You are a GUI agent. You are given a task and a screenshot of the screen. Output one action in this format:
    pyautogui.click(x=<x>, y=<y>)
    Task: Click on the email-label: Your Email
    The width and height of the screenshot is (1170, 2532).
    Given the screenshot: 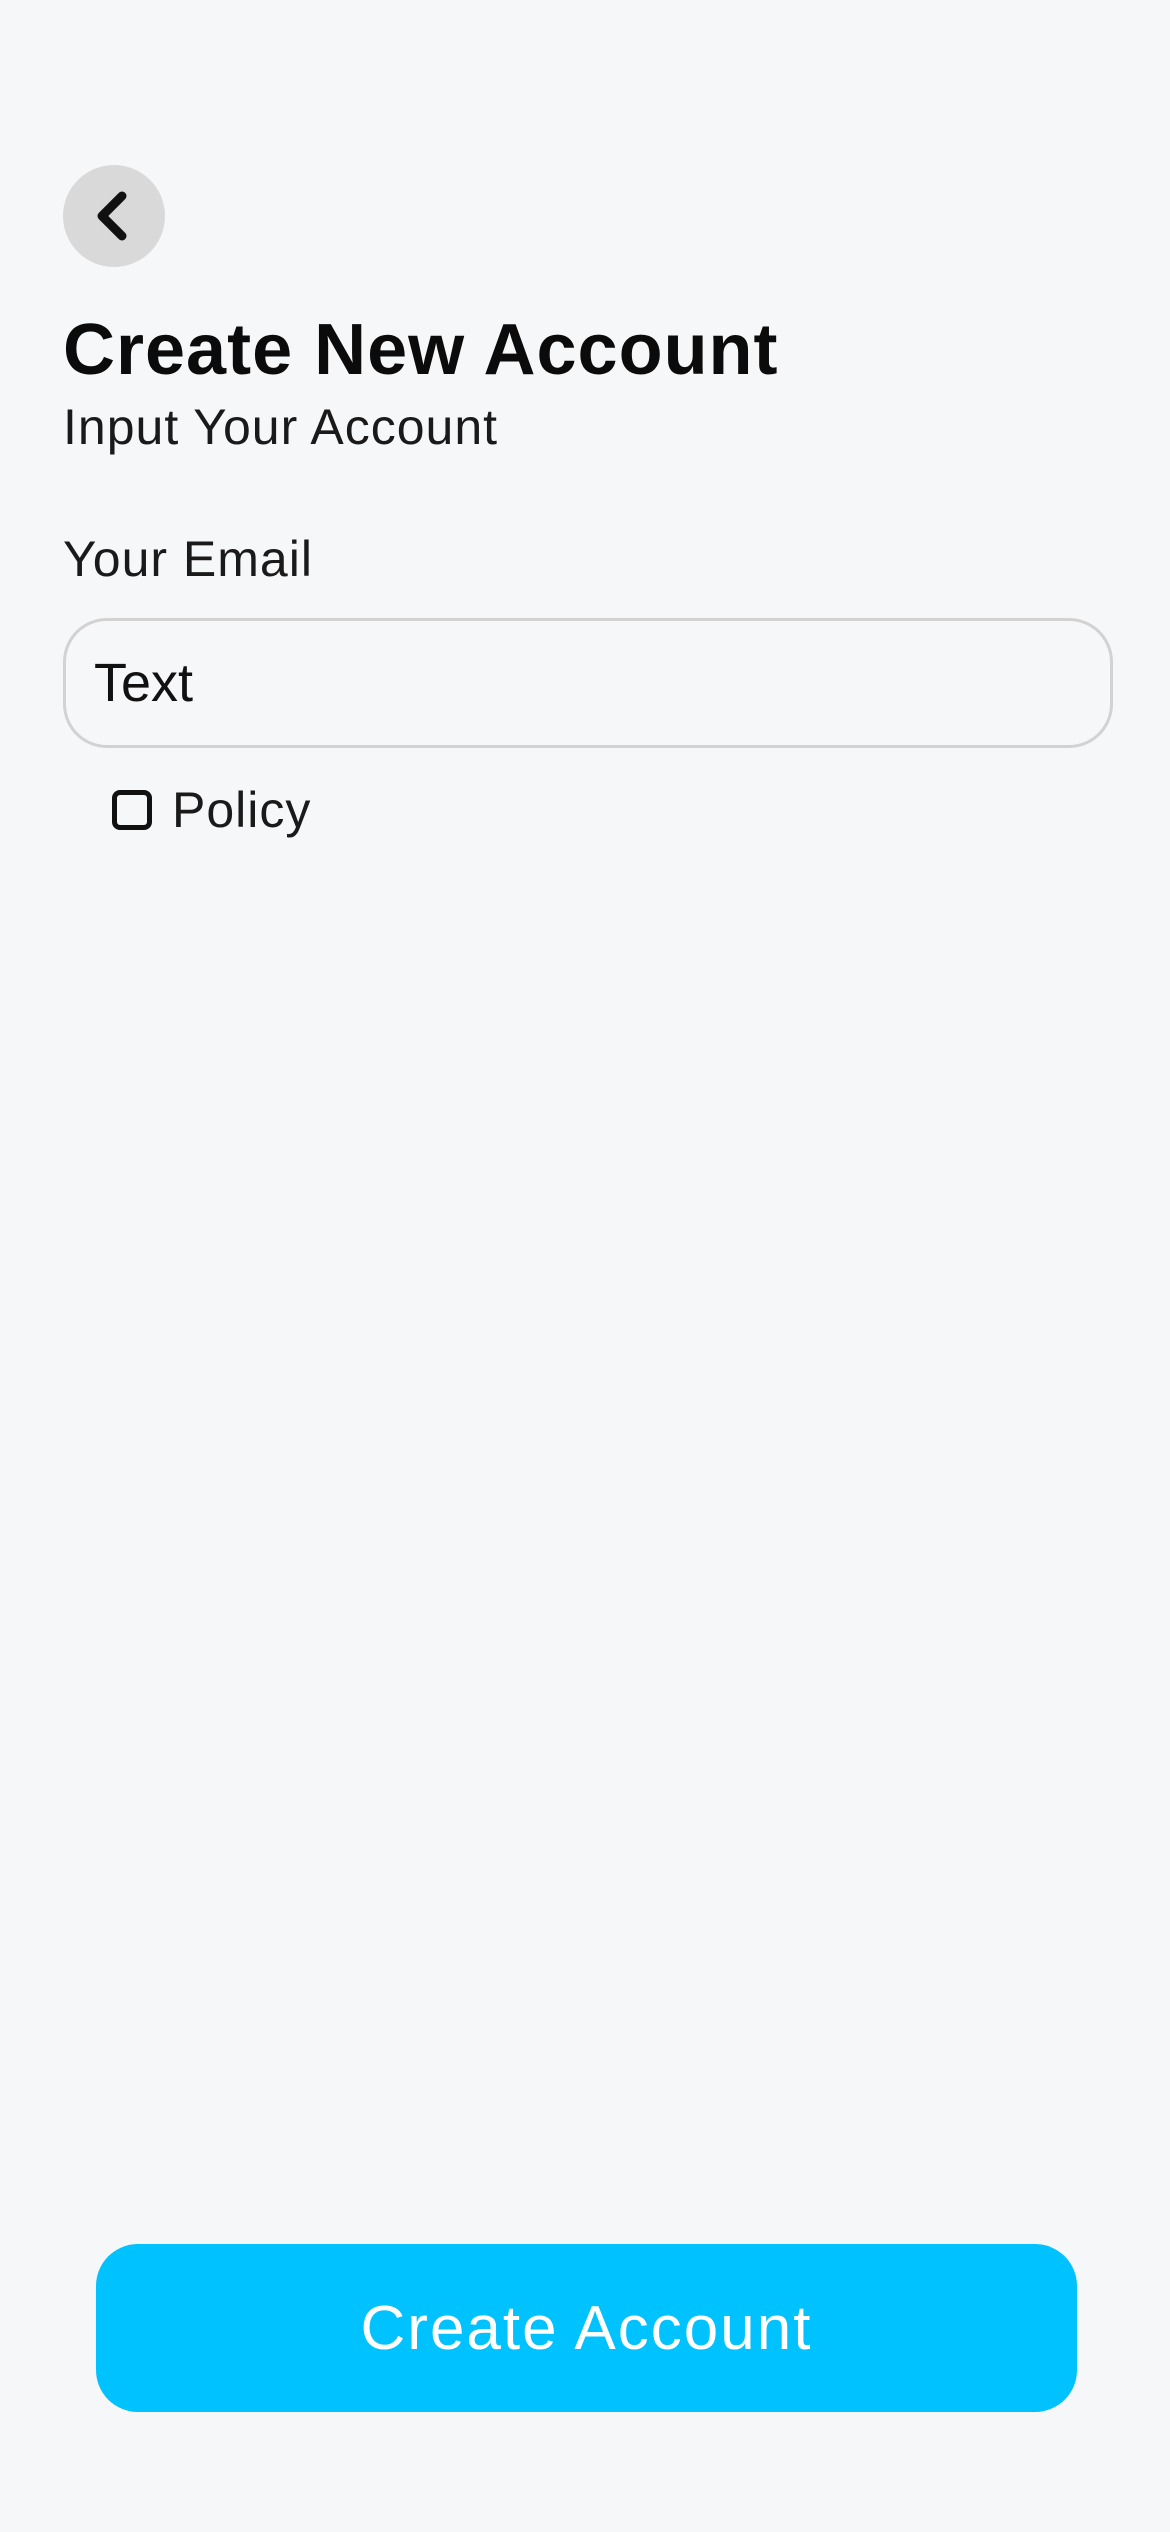 What is the action you would take?
    pyautogui.click(x=188, y=559)
    